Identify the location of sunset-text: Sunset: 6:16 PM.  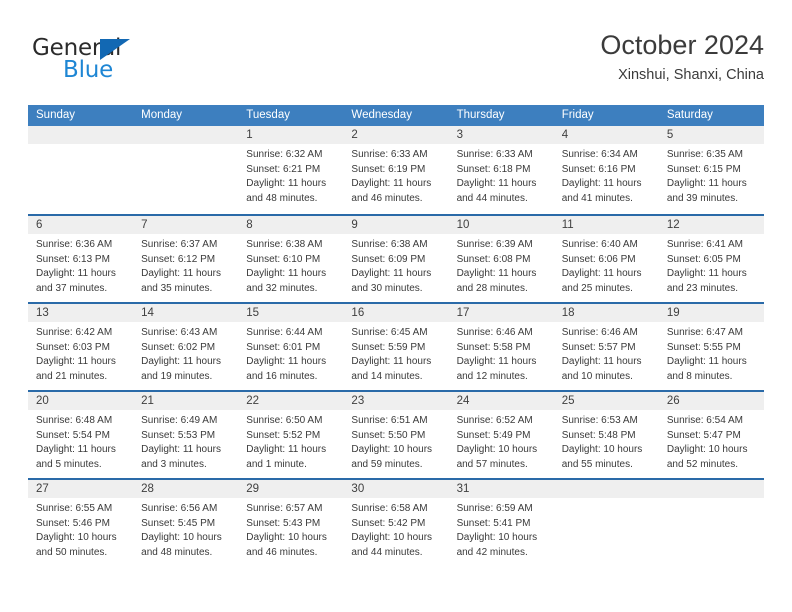
(598, 169).